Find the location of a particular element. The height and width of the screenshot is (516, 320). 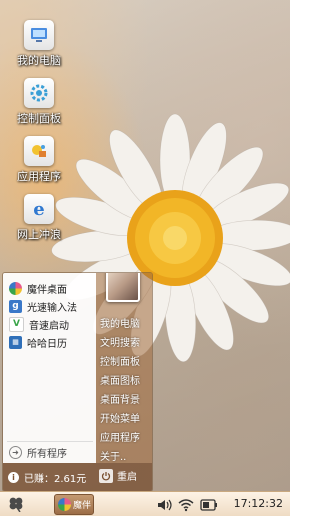

all-programs-button: ➜ 所有程序 is located at coordinates (38, 452).